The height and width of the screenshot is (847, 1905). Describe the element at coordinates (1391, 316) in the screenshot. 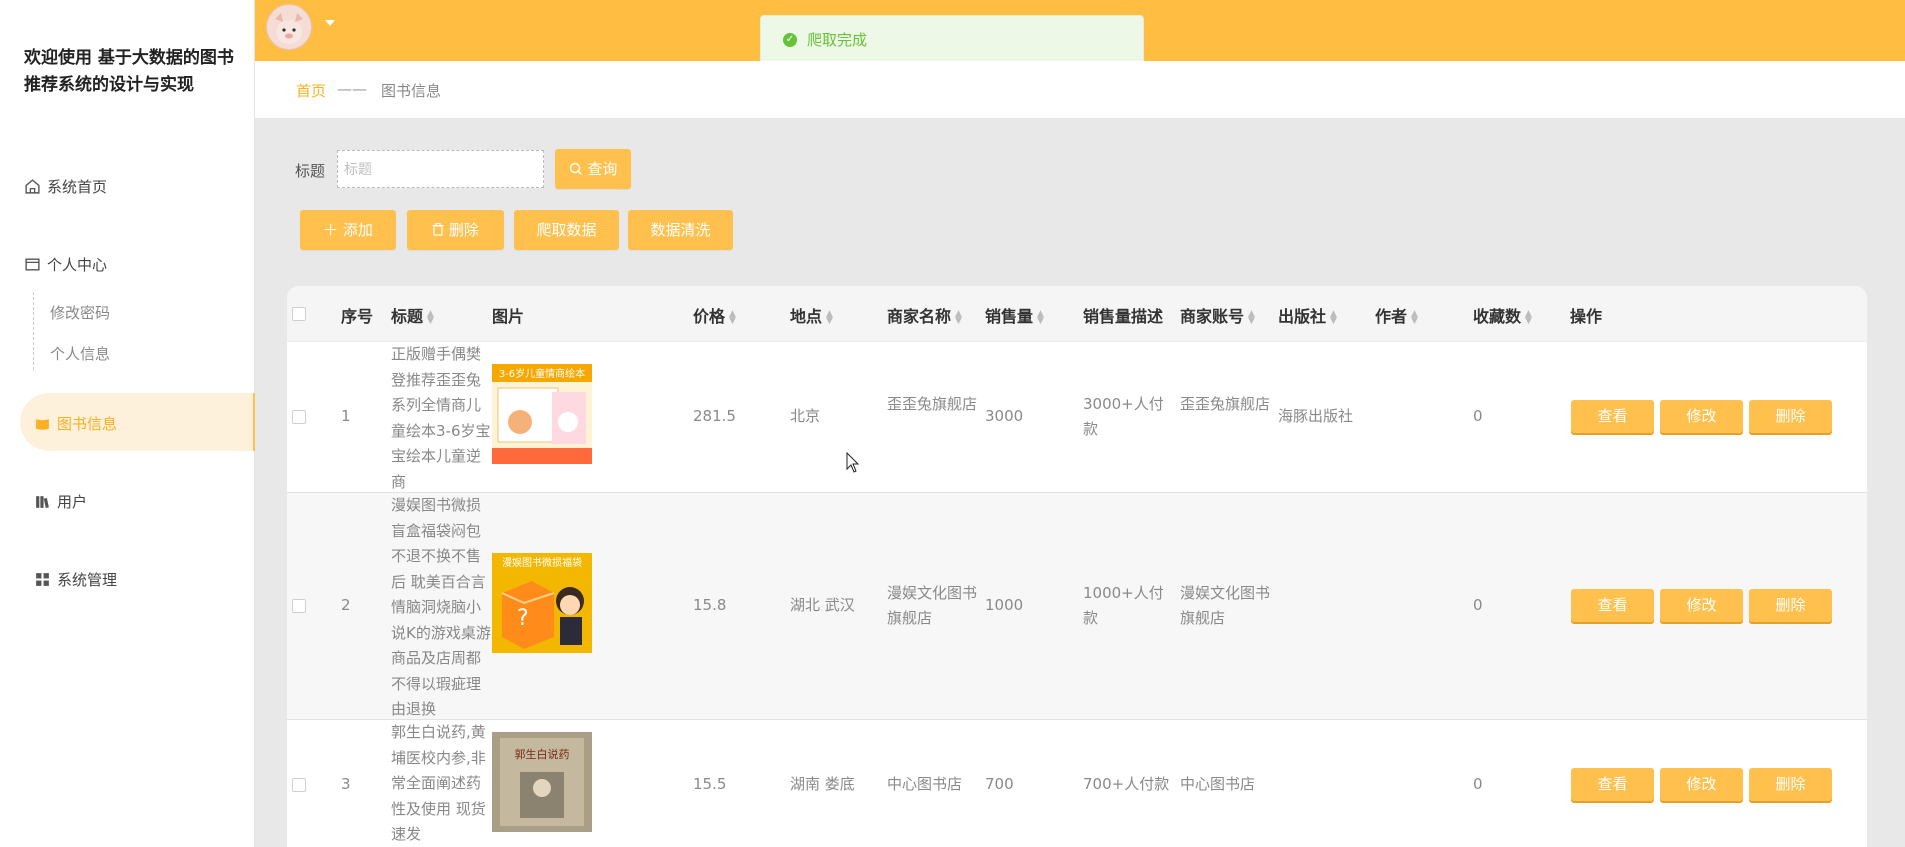

I see `col-author-label: 作者` at that location.